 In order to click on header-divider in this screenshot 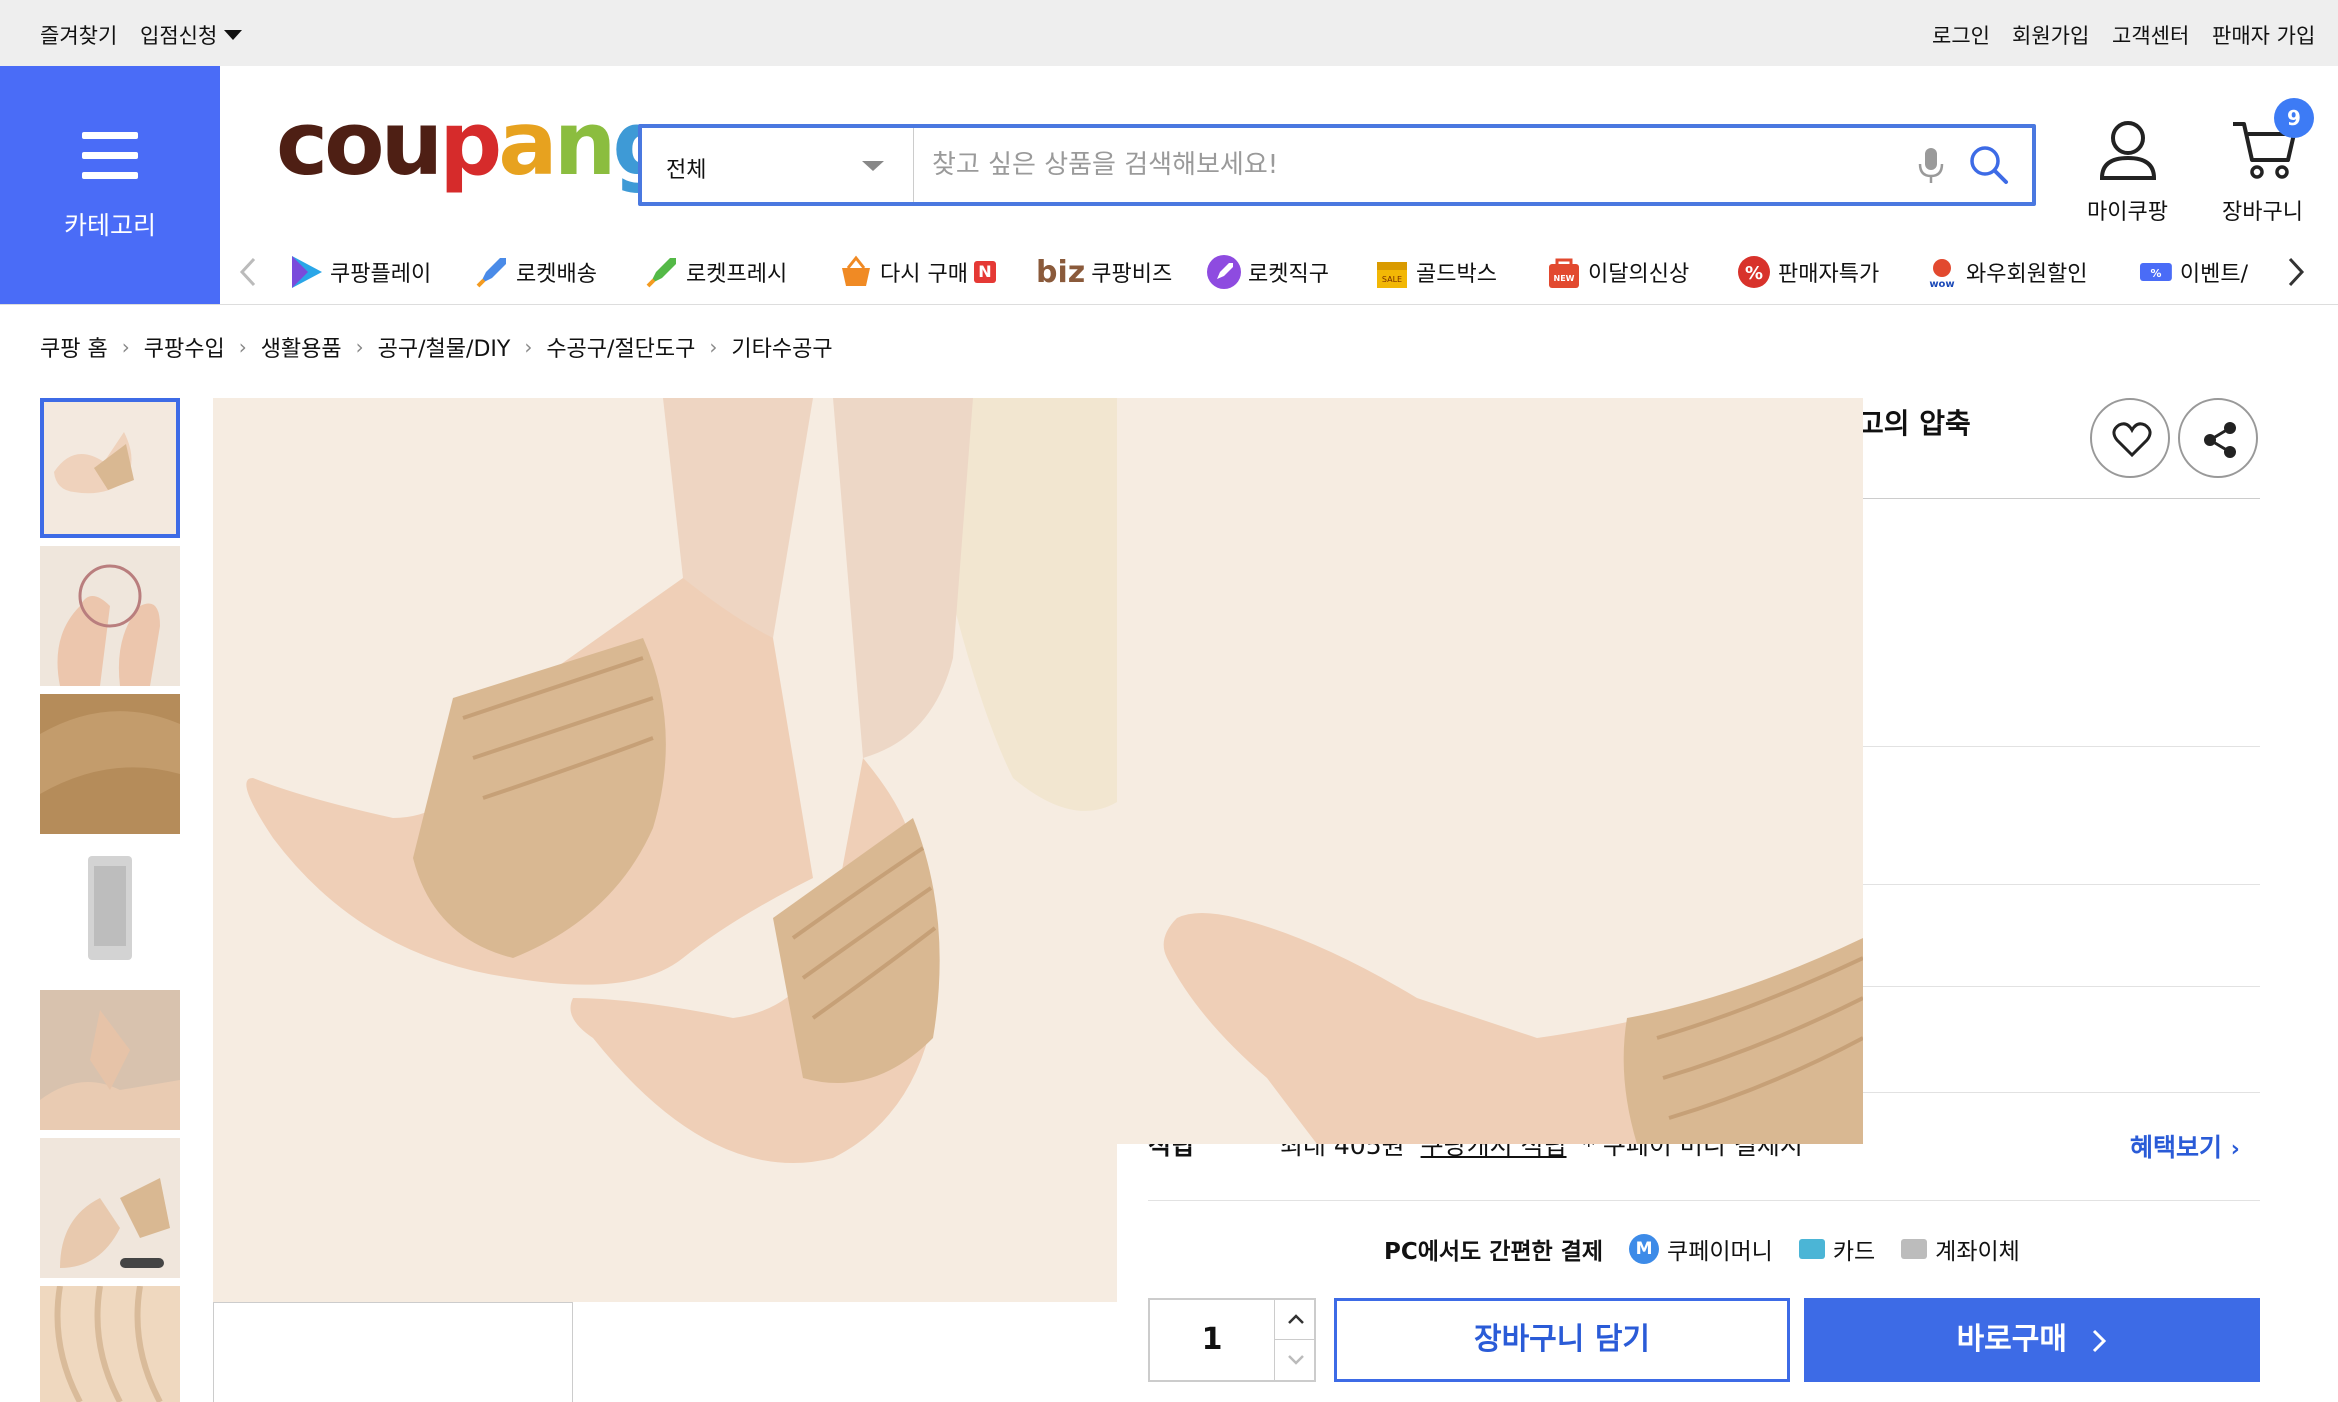, I will do `click(1169, 304)`.